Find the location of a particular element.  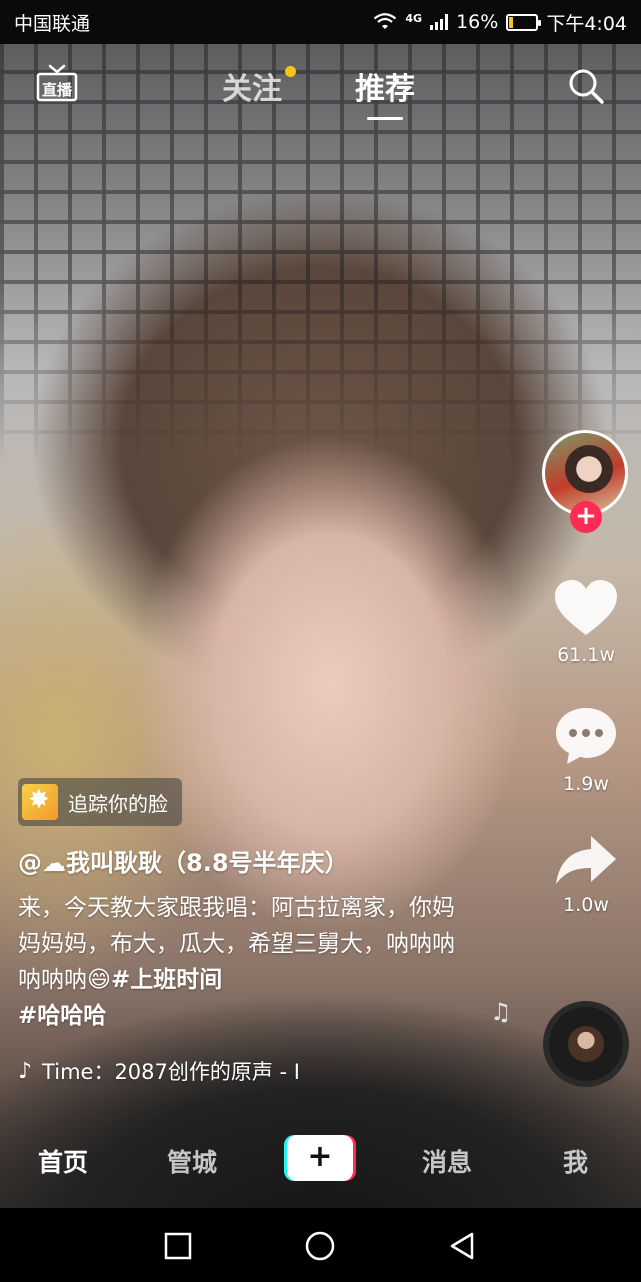

comment-count: 1.9w is located at coordinates (586, 784).